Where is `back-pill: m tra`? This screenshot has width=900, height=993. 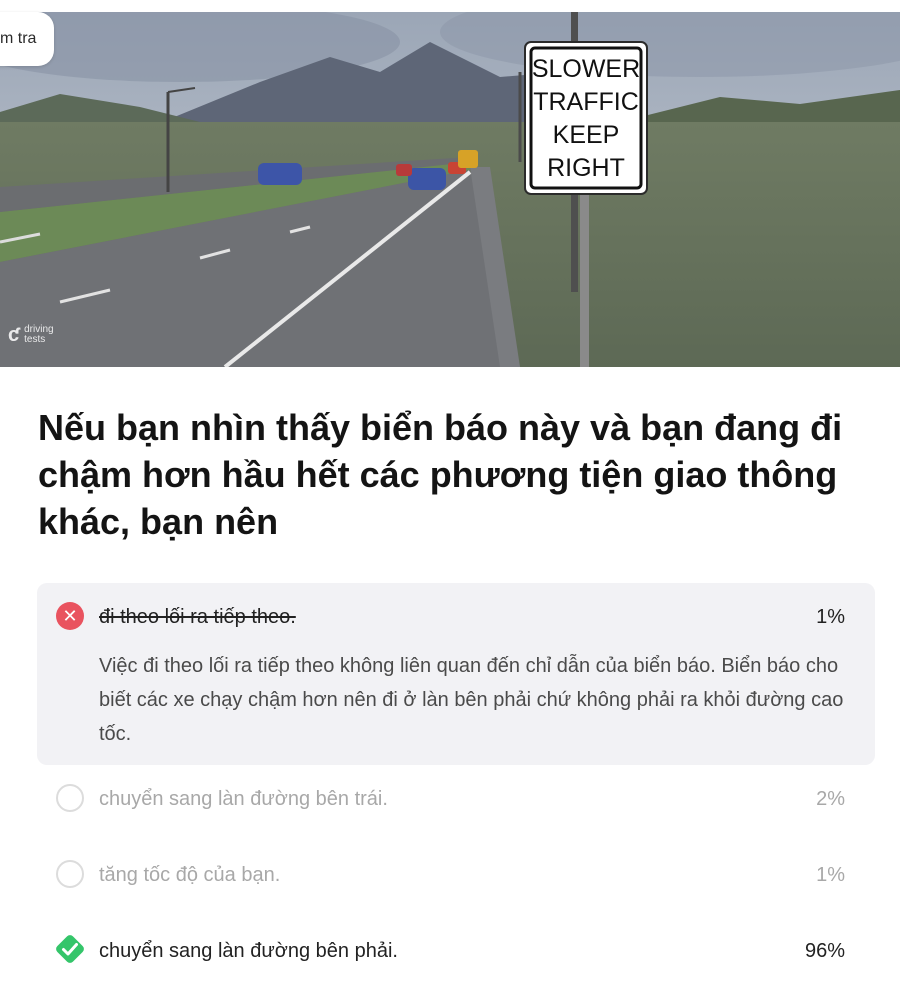 back-pill: m tra is located at coordinates (27, 39).